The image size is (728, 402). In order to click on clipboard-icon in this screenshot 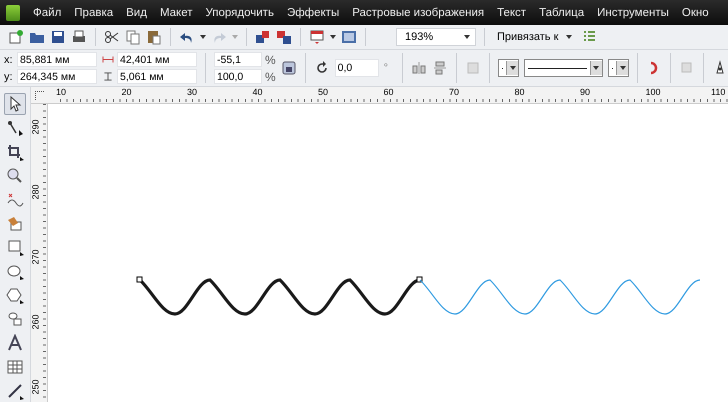, I will do `click(154, 37)`.